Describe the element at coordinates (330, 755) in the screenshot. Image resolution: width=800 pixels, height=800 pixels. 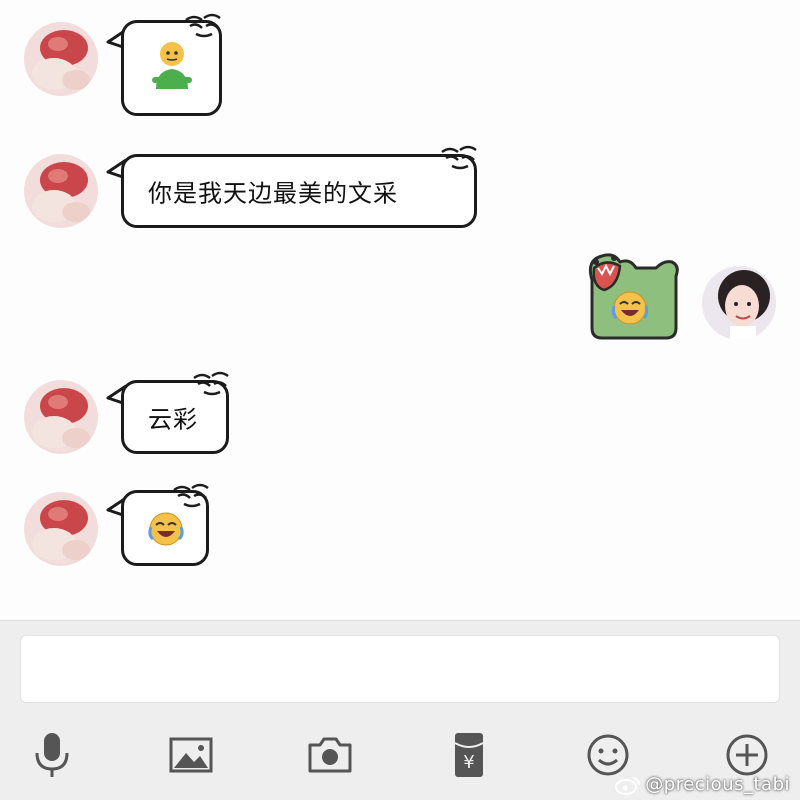
I see `camera-icon` at that location.